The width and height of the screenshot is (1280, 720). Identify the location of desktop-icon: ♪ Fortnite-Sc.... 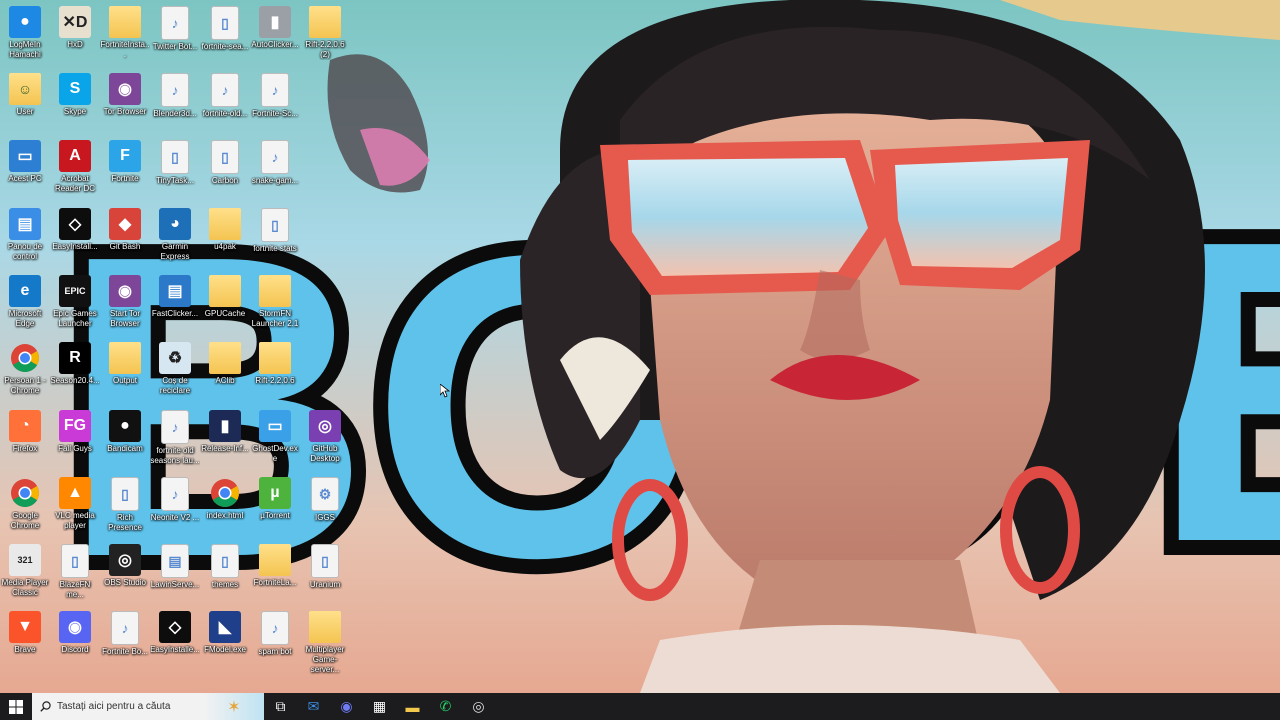
(275, 96).